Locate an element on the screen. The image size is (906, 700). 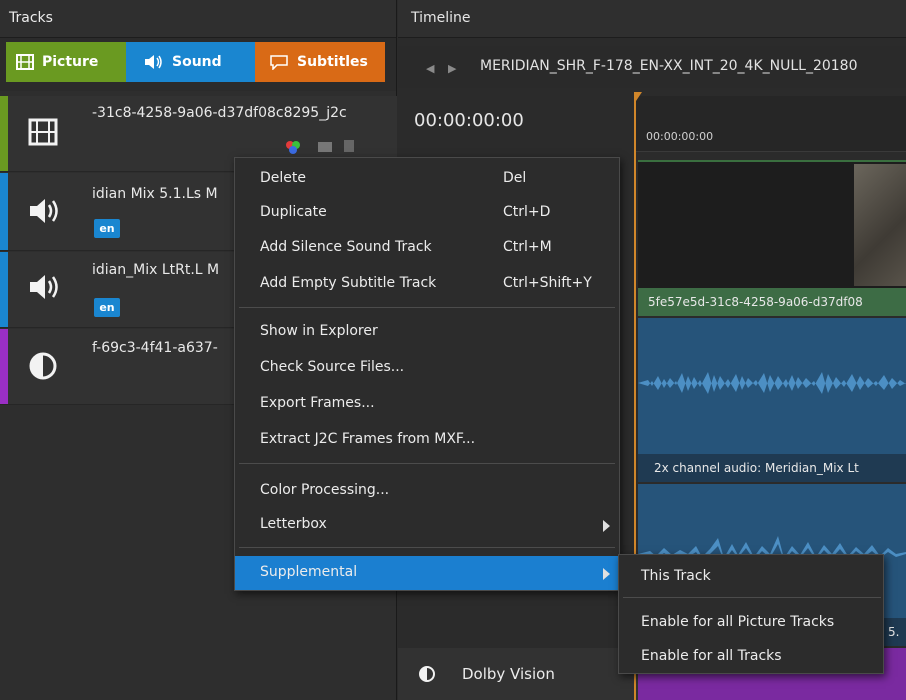
menu-item-duplicate: Duplicate Ctrl+D is located at coordinates (427, 213).